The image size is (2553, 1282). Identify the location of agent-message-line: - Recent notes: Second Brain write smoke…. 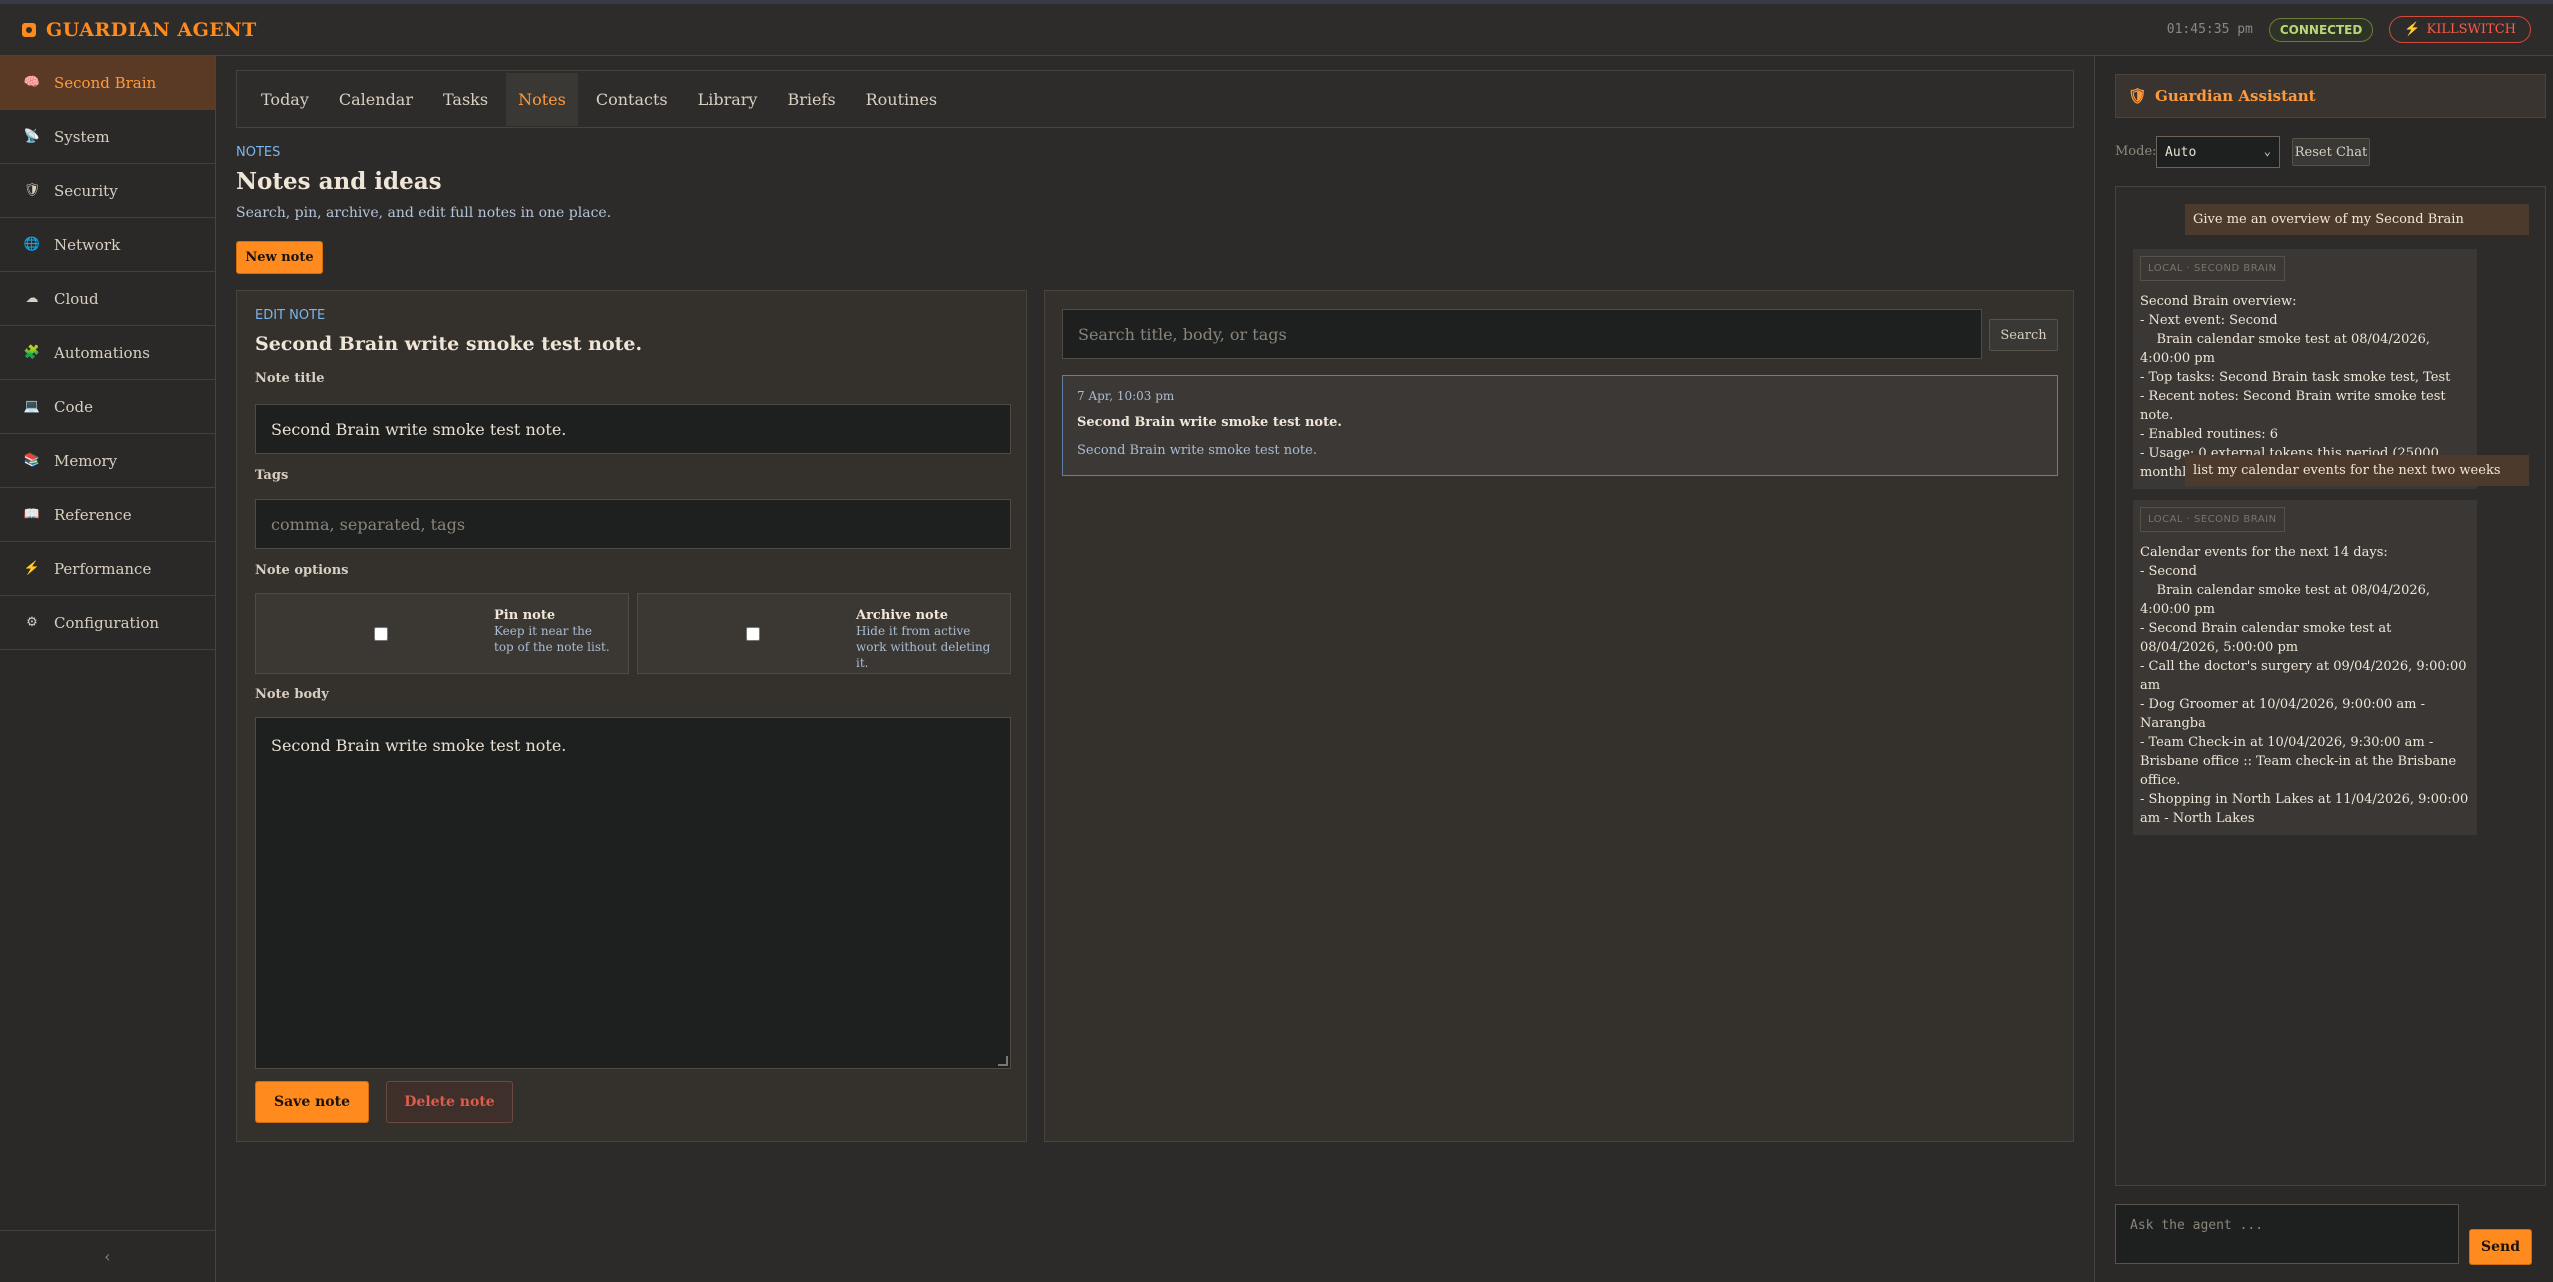
(2295, 406).